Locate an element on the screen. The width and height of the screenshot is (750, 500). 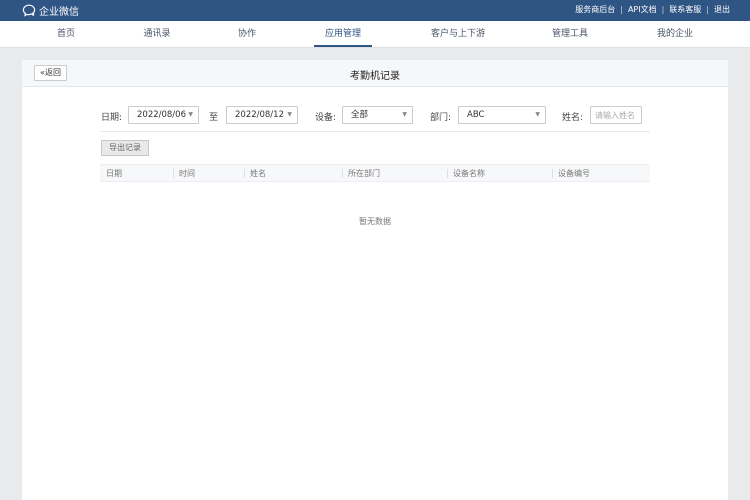
export-records-button: 导出记录 is located at coordinates (125, 148).